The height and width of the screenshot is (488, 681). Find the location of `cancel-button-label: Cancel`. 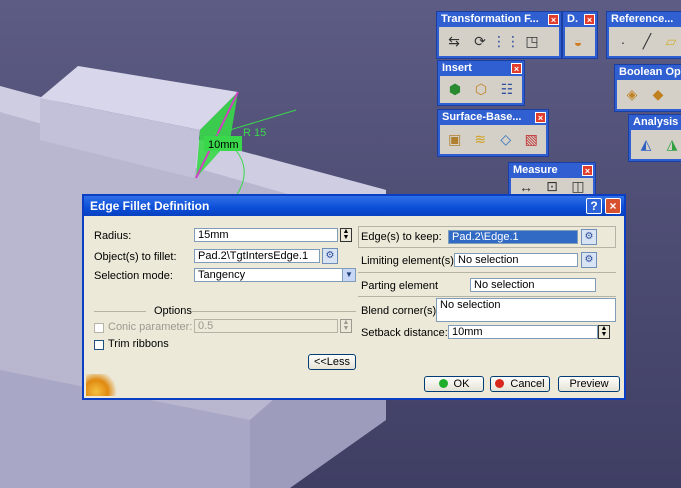

cancel-button-label: Cancel is located at coordinates (527, 384).